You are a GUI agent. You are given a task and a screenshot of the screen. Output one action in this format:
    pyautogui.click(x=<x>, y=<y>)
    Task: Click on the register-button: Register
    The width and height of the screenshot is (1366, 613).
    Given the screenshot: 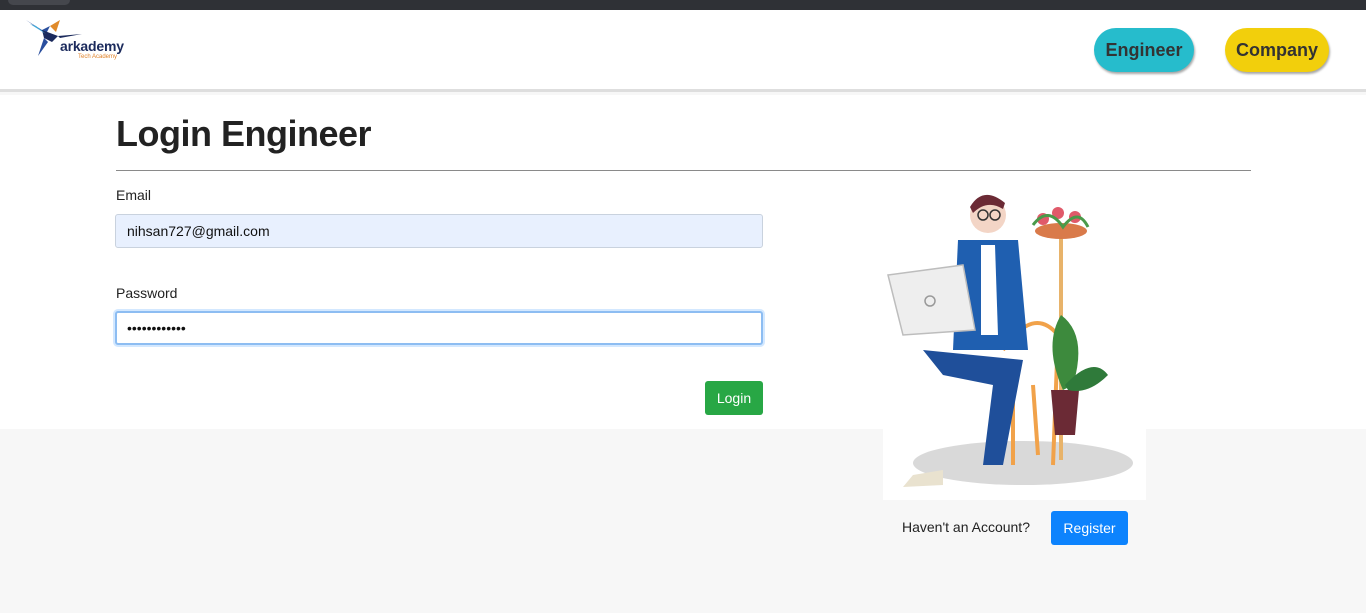 What is the action you would take?
    pyautogui.click(x=1089, y=528)
    